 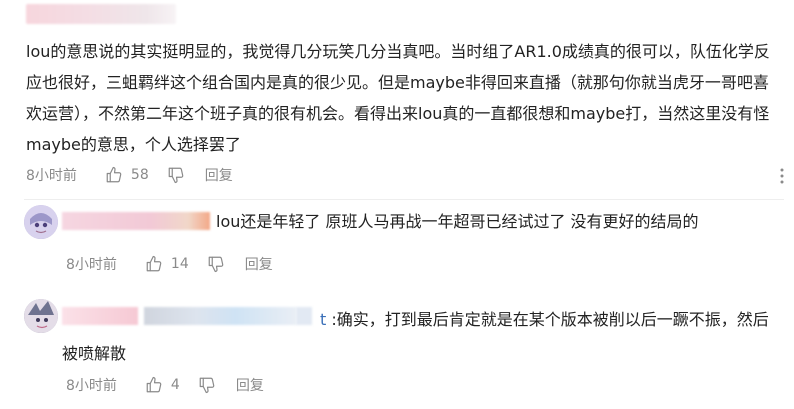 I want to click on like-count: 58, so click(x=139, y=175).